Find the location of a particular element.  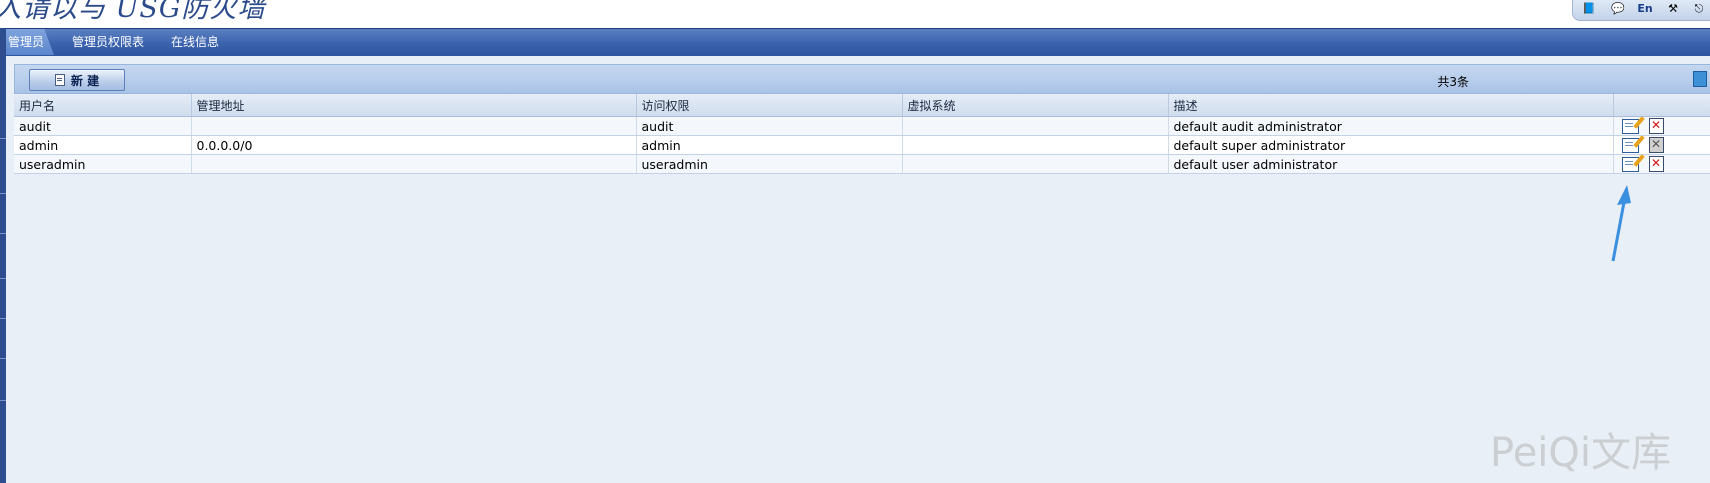

tab-admin: 管理员 is located at coordinates (27, 42).